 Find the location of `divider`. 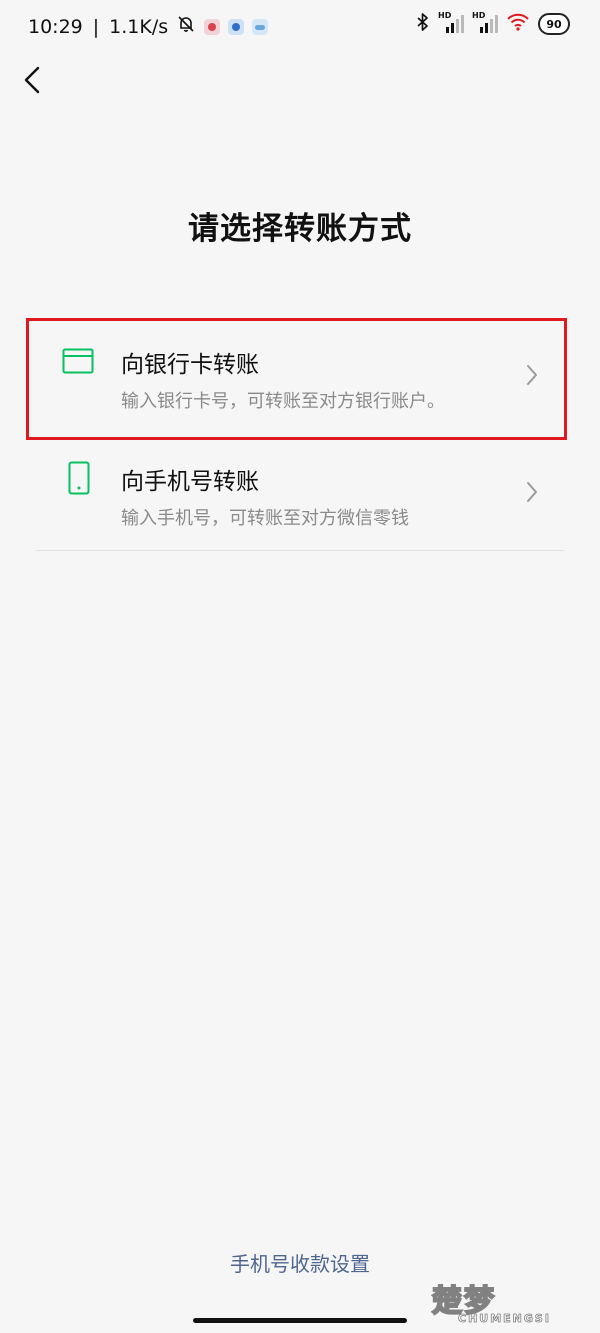

divider is located at coordinates (300, 550).